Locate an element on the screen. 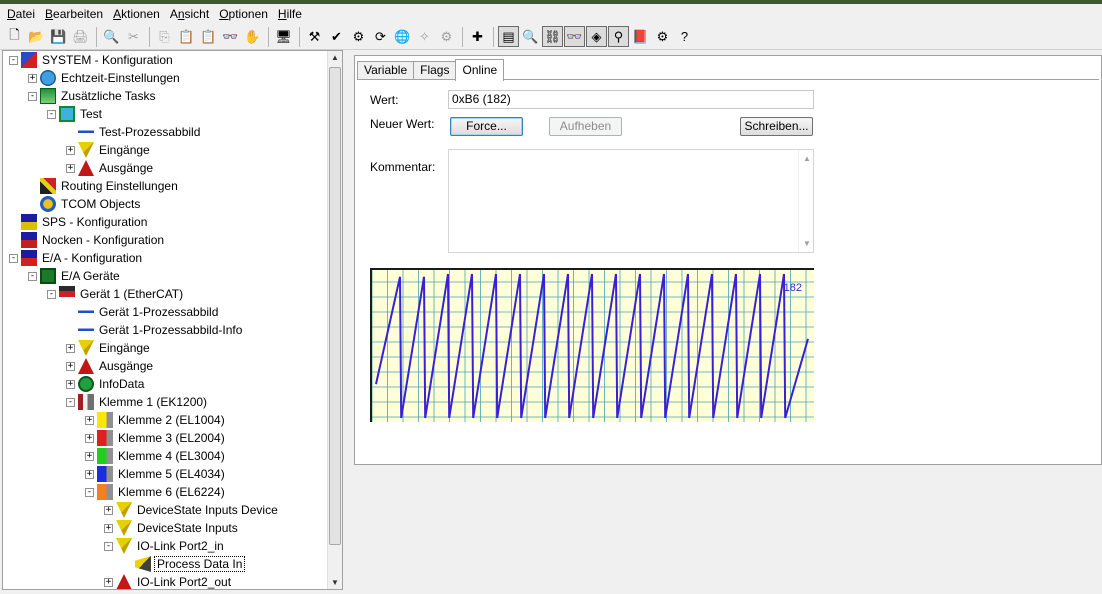 The width and height of the screenshot is (1102, 594). tree-item-label: Routing Einstellungen is located at coordinates (119, 186).